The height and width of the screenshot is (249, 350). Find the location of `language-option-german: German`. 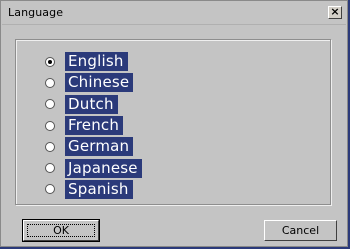

language-option-german: German is located at coordinates (93, 146).